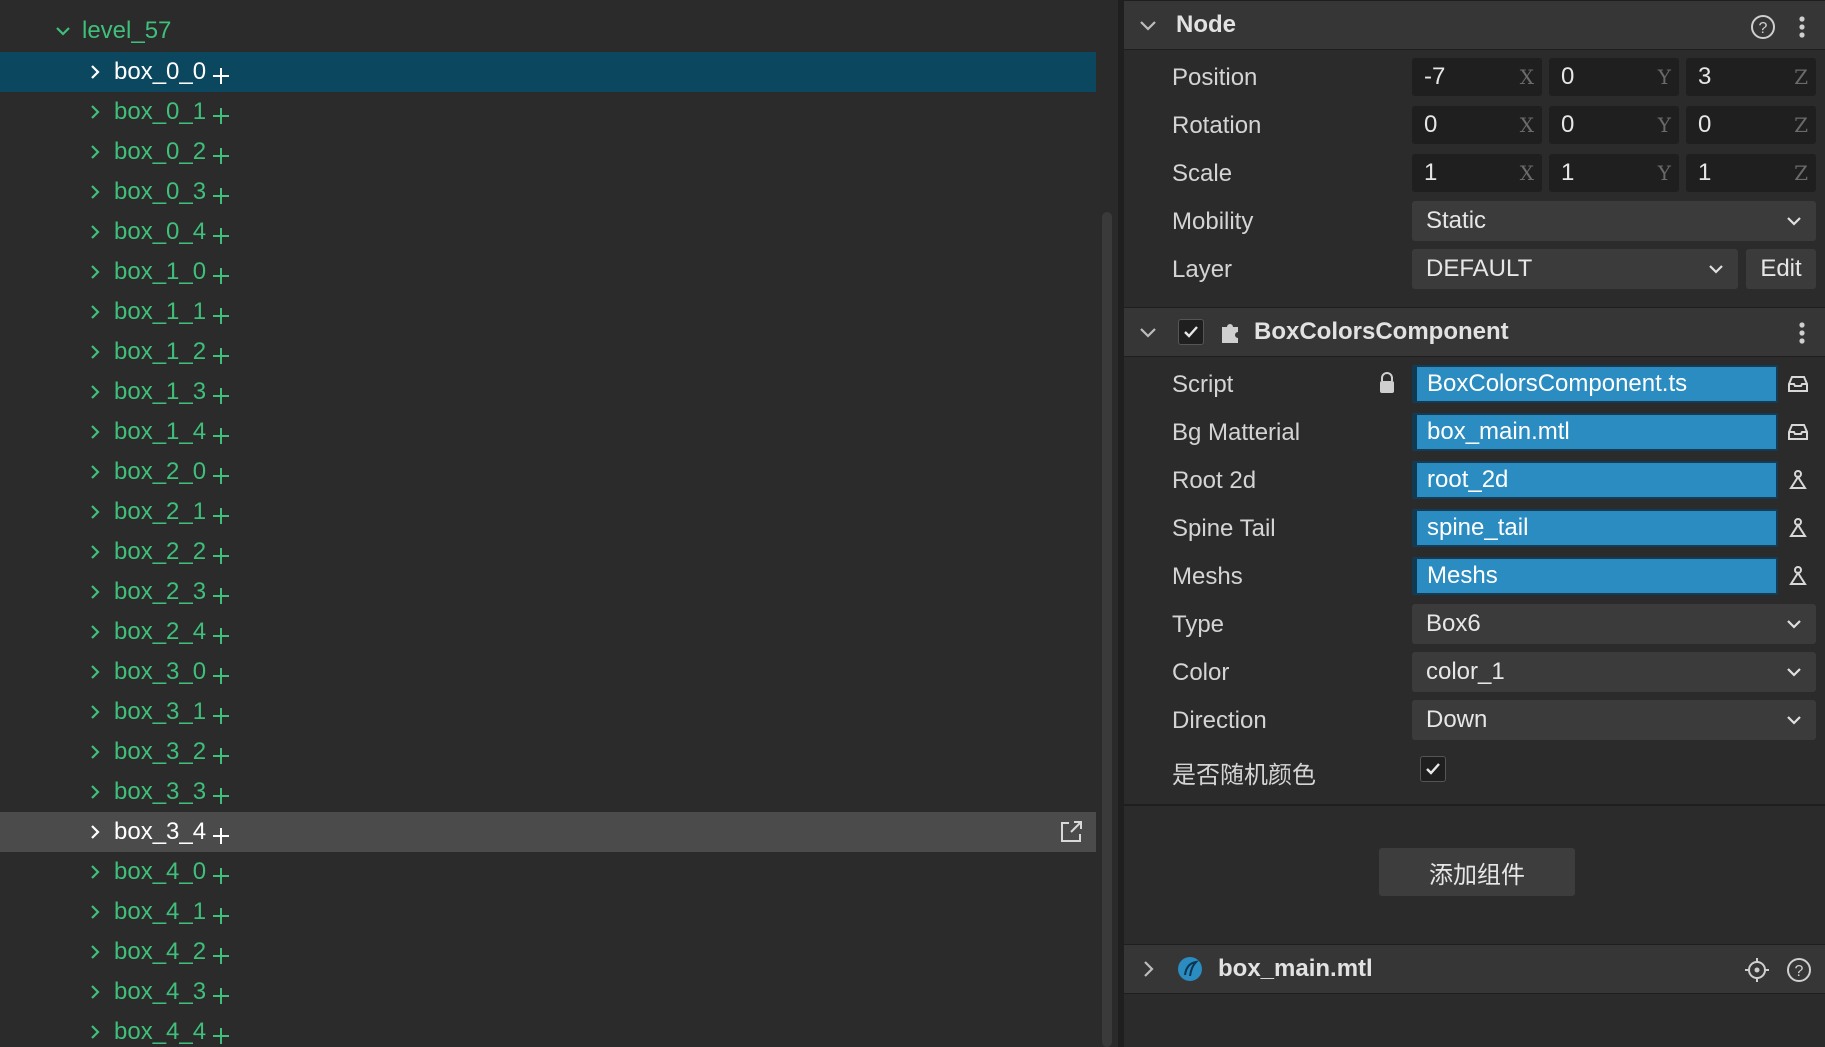  I want to click on tree-item: box_1_3, so click(548, 392).